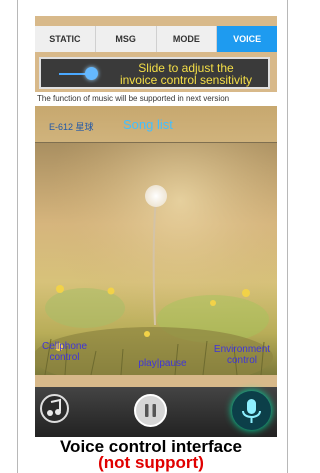  What do you see at coordinates (65, 346) in the screenshot?
I see `cellphone-label-line1: Cellphone` at bounding box center [65, 346].